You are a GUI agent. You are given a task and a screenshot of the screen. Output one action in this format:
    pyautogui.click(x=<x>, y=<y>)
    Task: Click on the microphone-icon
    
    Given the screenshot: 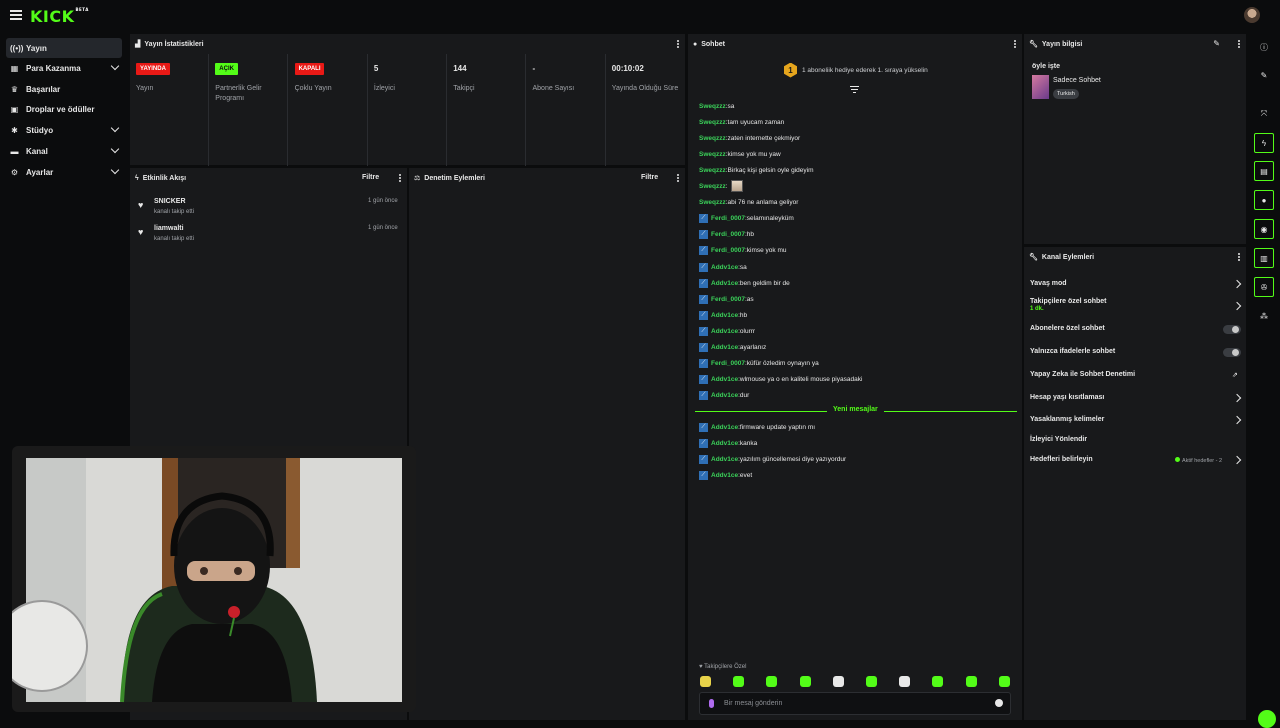 What is the action you would take?
    pyautogui.click(x=711, y=703)
    